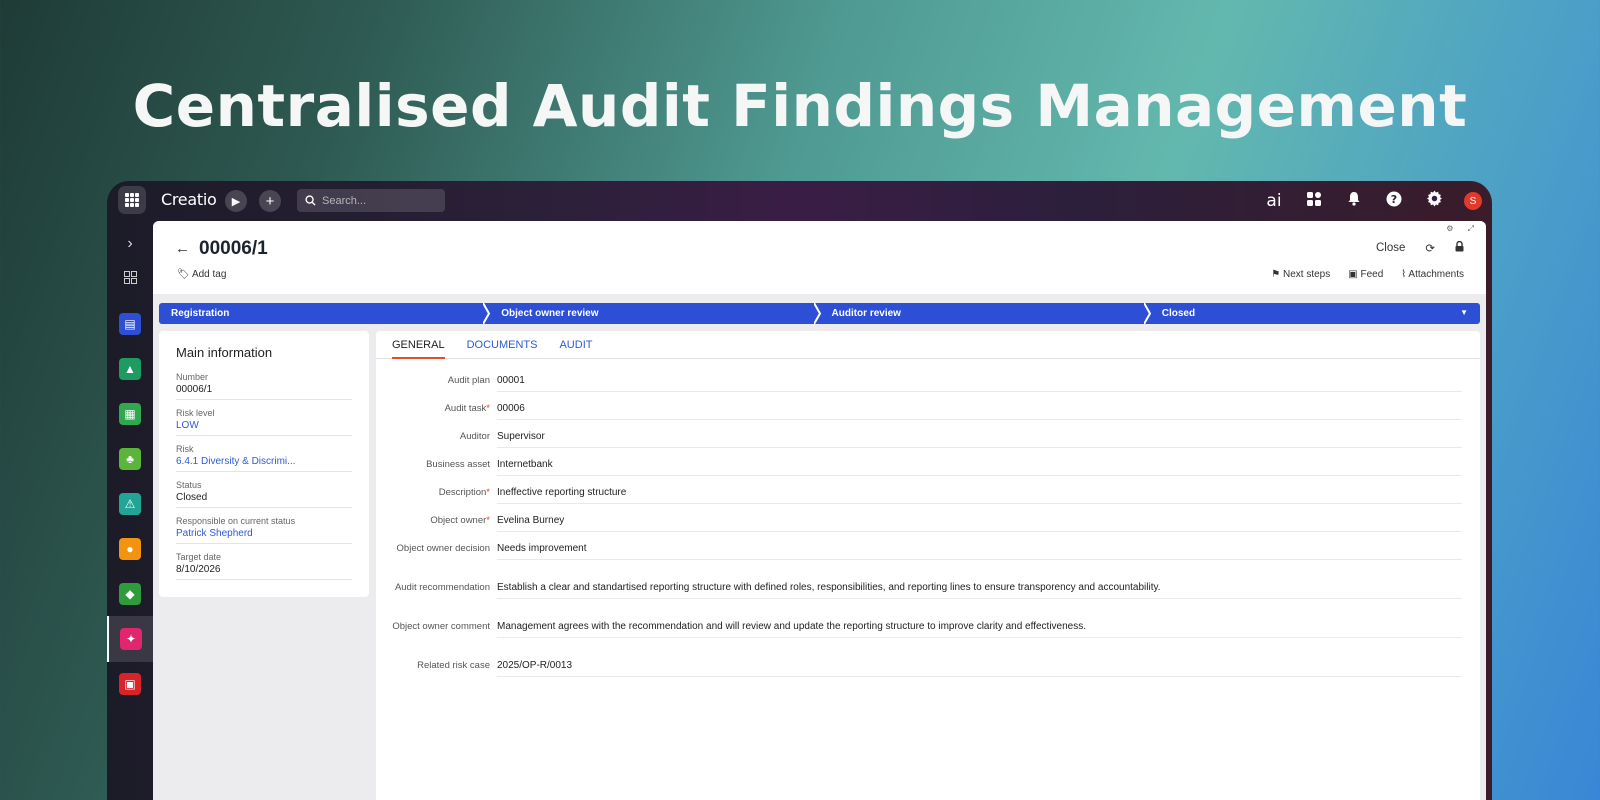 The height and width of the screenshot is (800, 1600). What do you see at coordinates (1390, 248) in the screenshot?
I see `close-button: Close` at bounding box center [1390, 248].